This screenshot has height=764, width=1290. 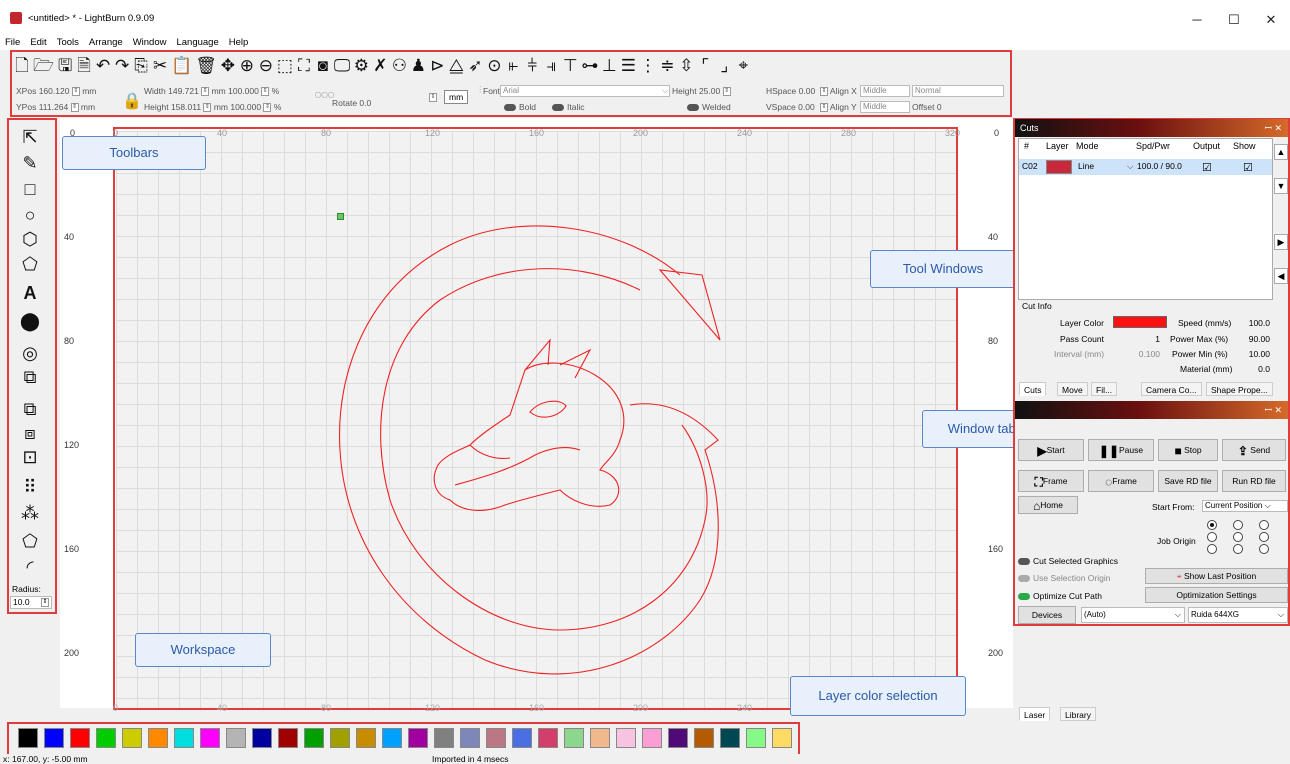 I want to click on speed-value: 100.0, so click(x=1255, y=323).